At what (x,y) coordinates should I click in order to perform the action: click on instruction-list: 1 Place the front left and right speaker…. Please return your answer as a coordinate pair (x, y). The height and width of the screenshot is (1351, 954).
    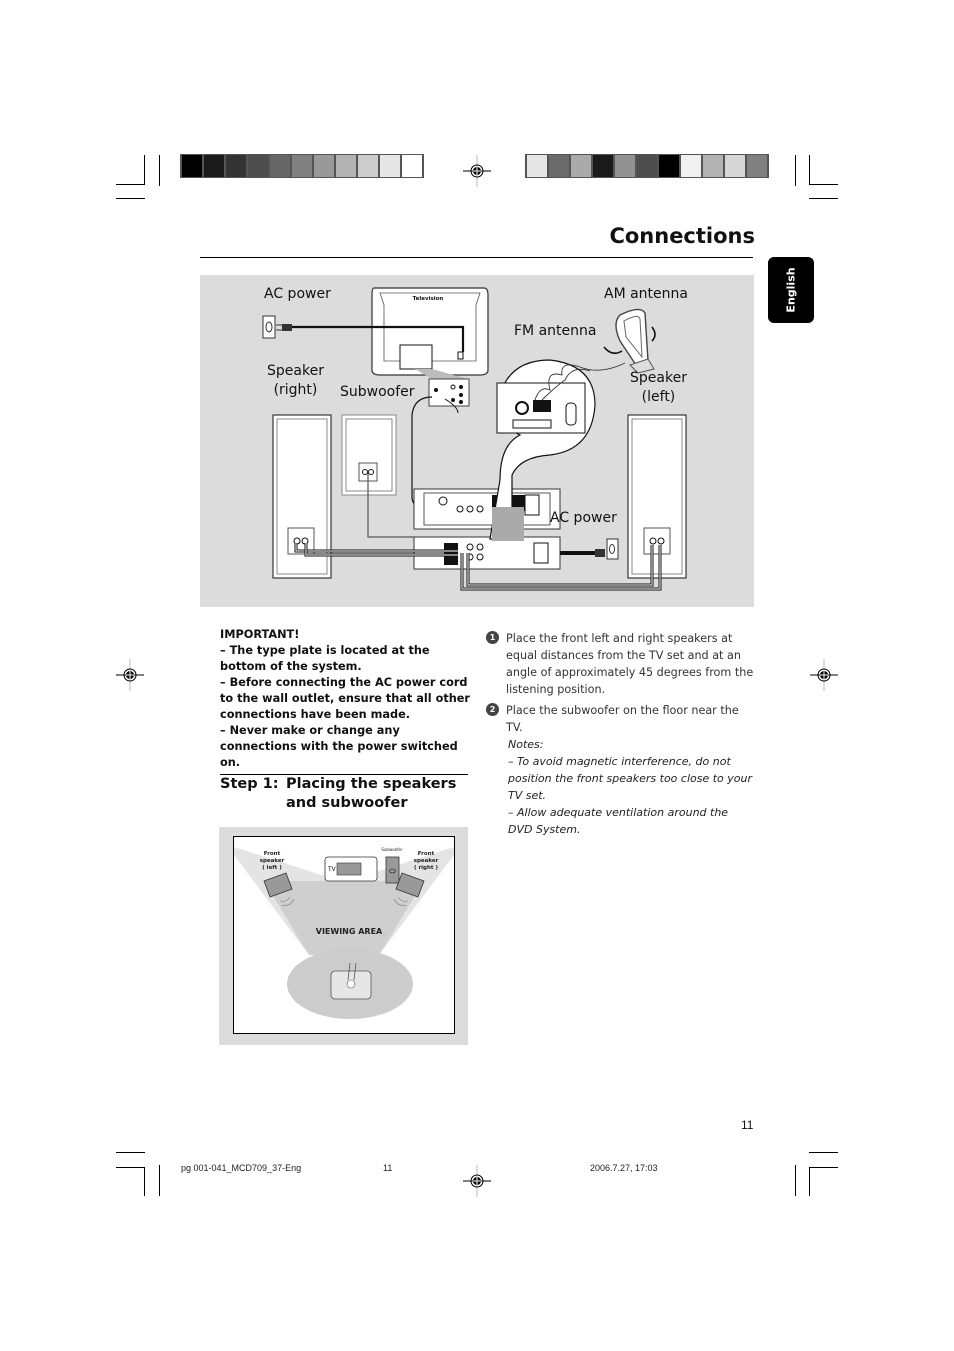
    Looking at the image, I should click on (621, 685).